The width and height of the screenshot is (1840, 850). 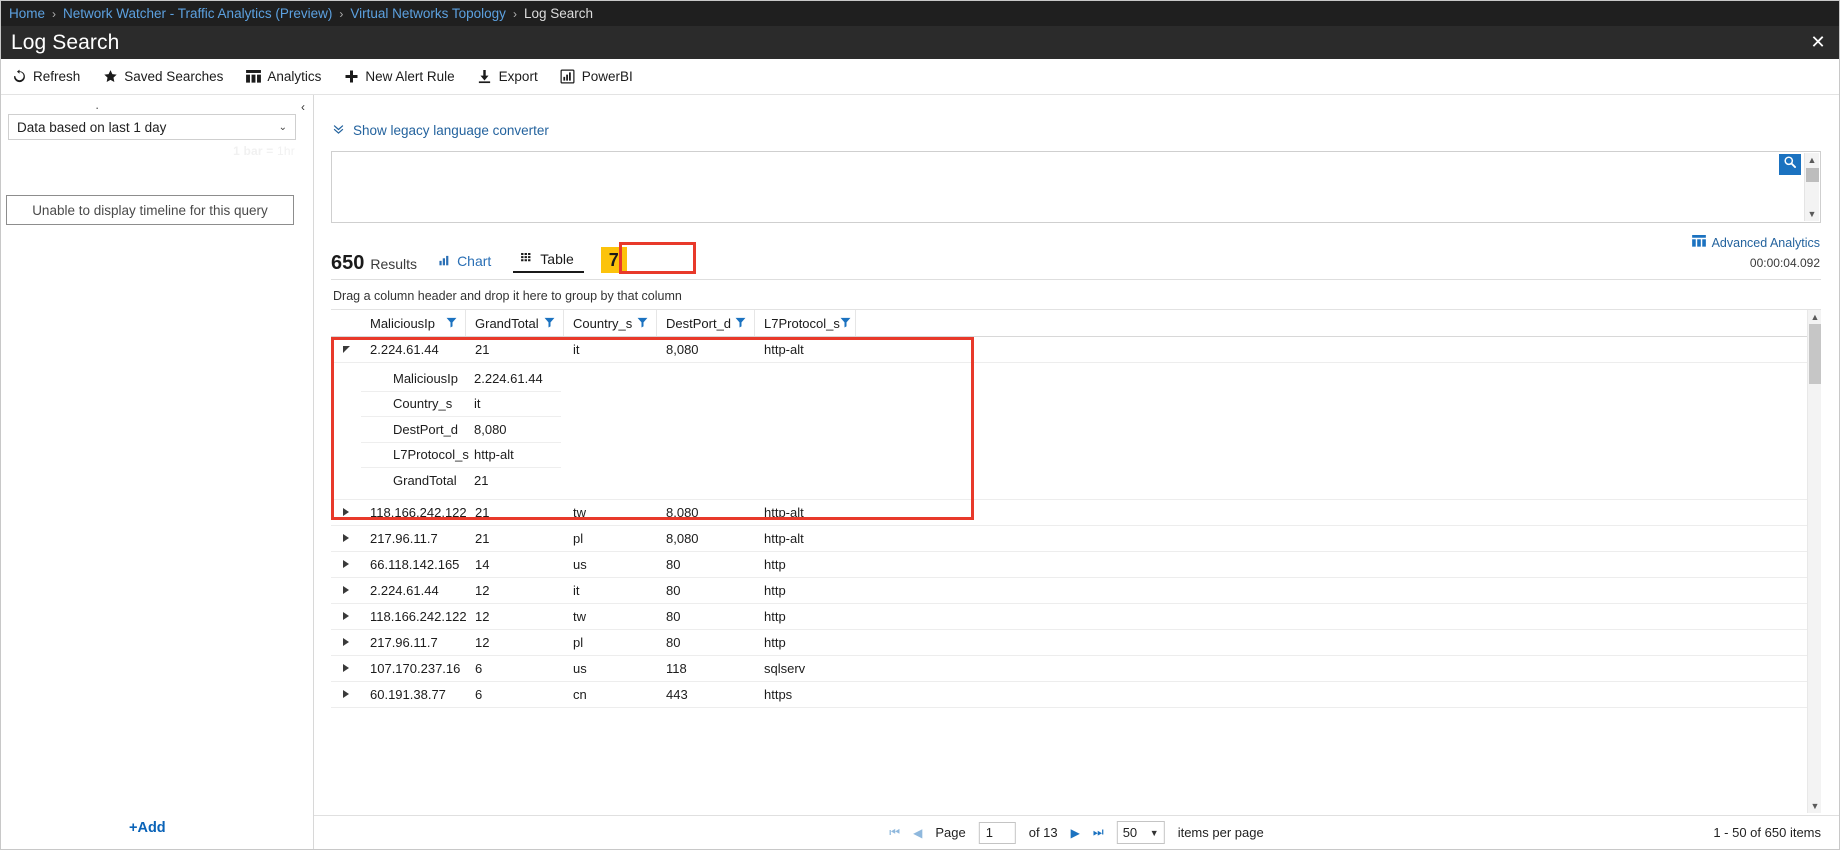 I want to click on column-header-destport-d: DestPort_d, so click(x=706, y=323).